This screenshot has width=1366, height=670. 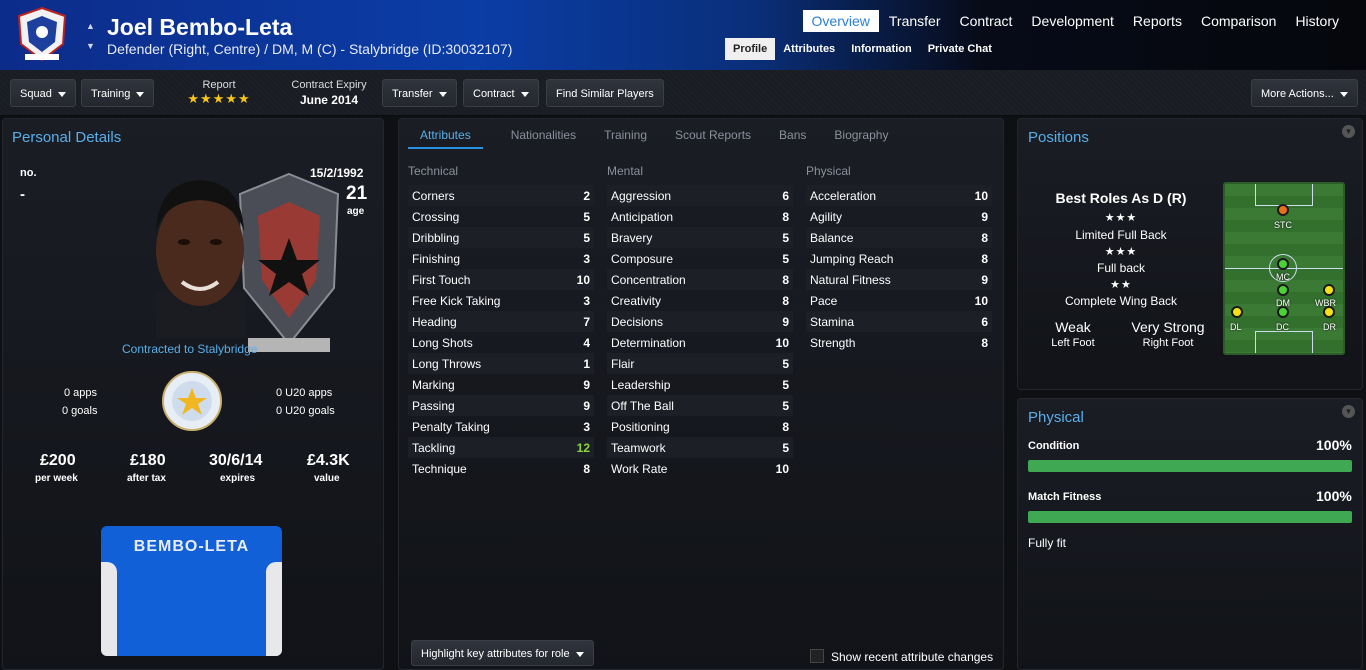 I want to click on fitness-status: Fully fit, so click(x=1047, y=543).